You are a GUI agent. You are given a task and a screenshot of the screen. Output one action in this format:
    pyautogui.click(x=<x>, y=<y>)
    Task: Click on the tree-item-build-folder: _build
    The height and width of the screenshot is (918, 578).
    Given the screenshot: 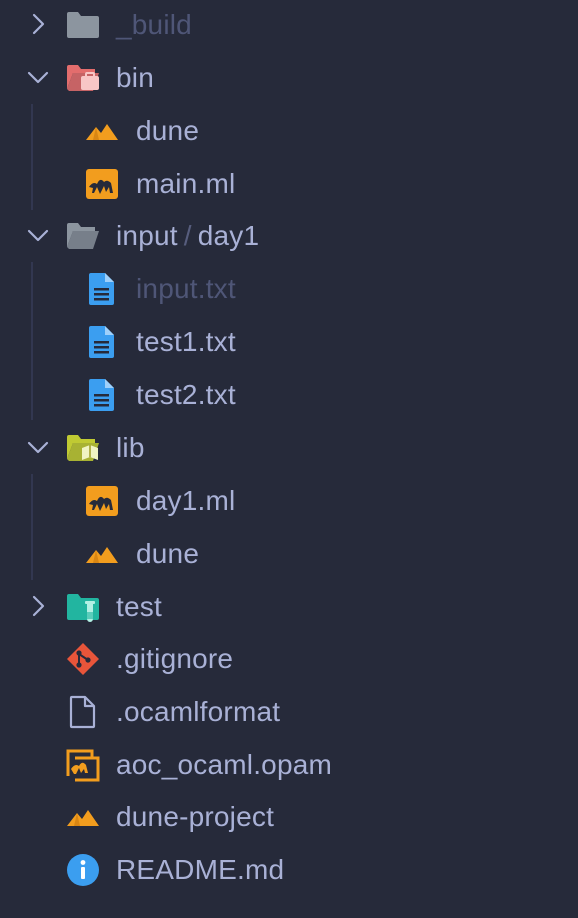 What is the action you would take?
    pyautogui.click(x=289, y=25)
    